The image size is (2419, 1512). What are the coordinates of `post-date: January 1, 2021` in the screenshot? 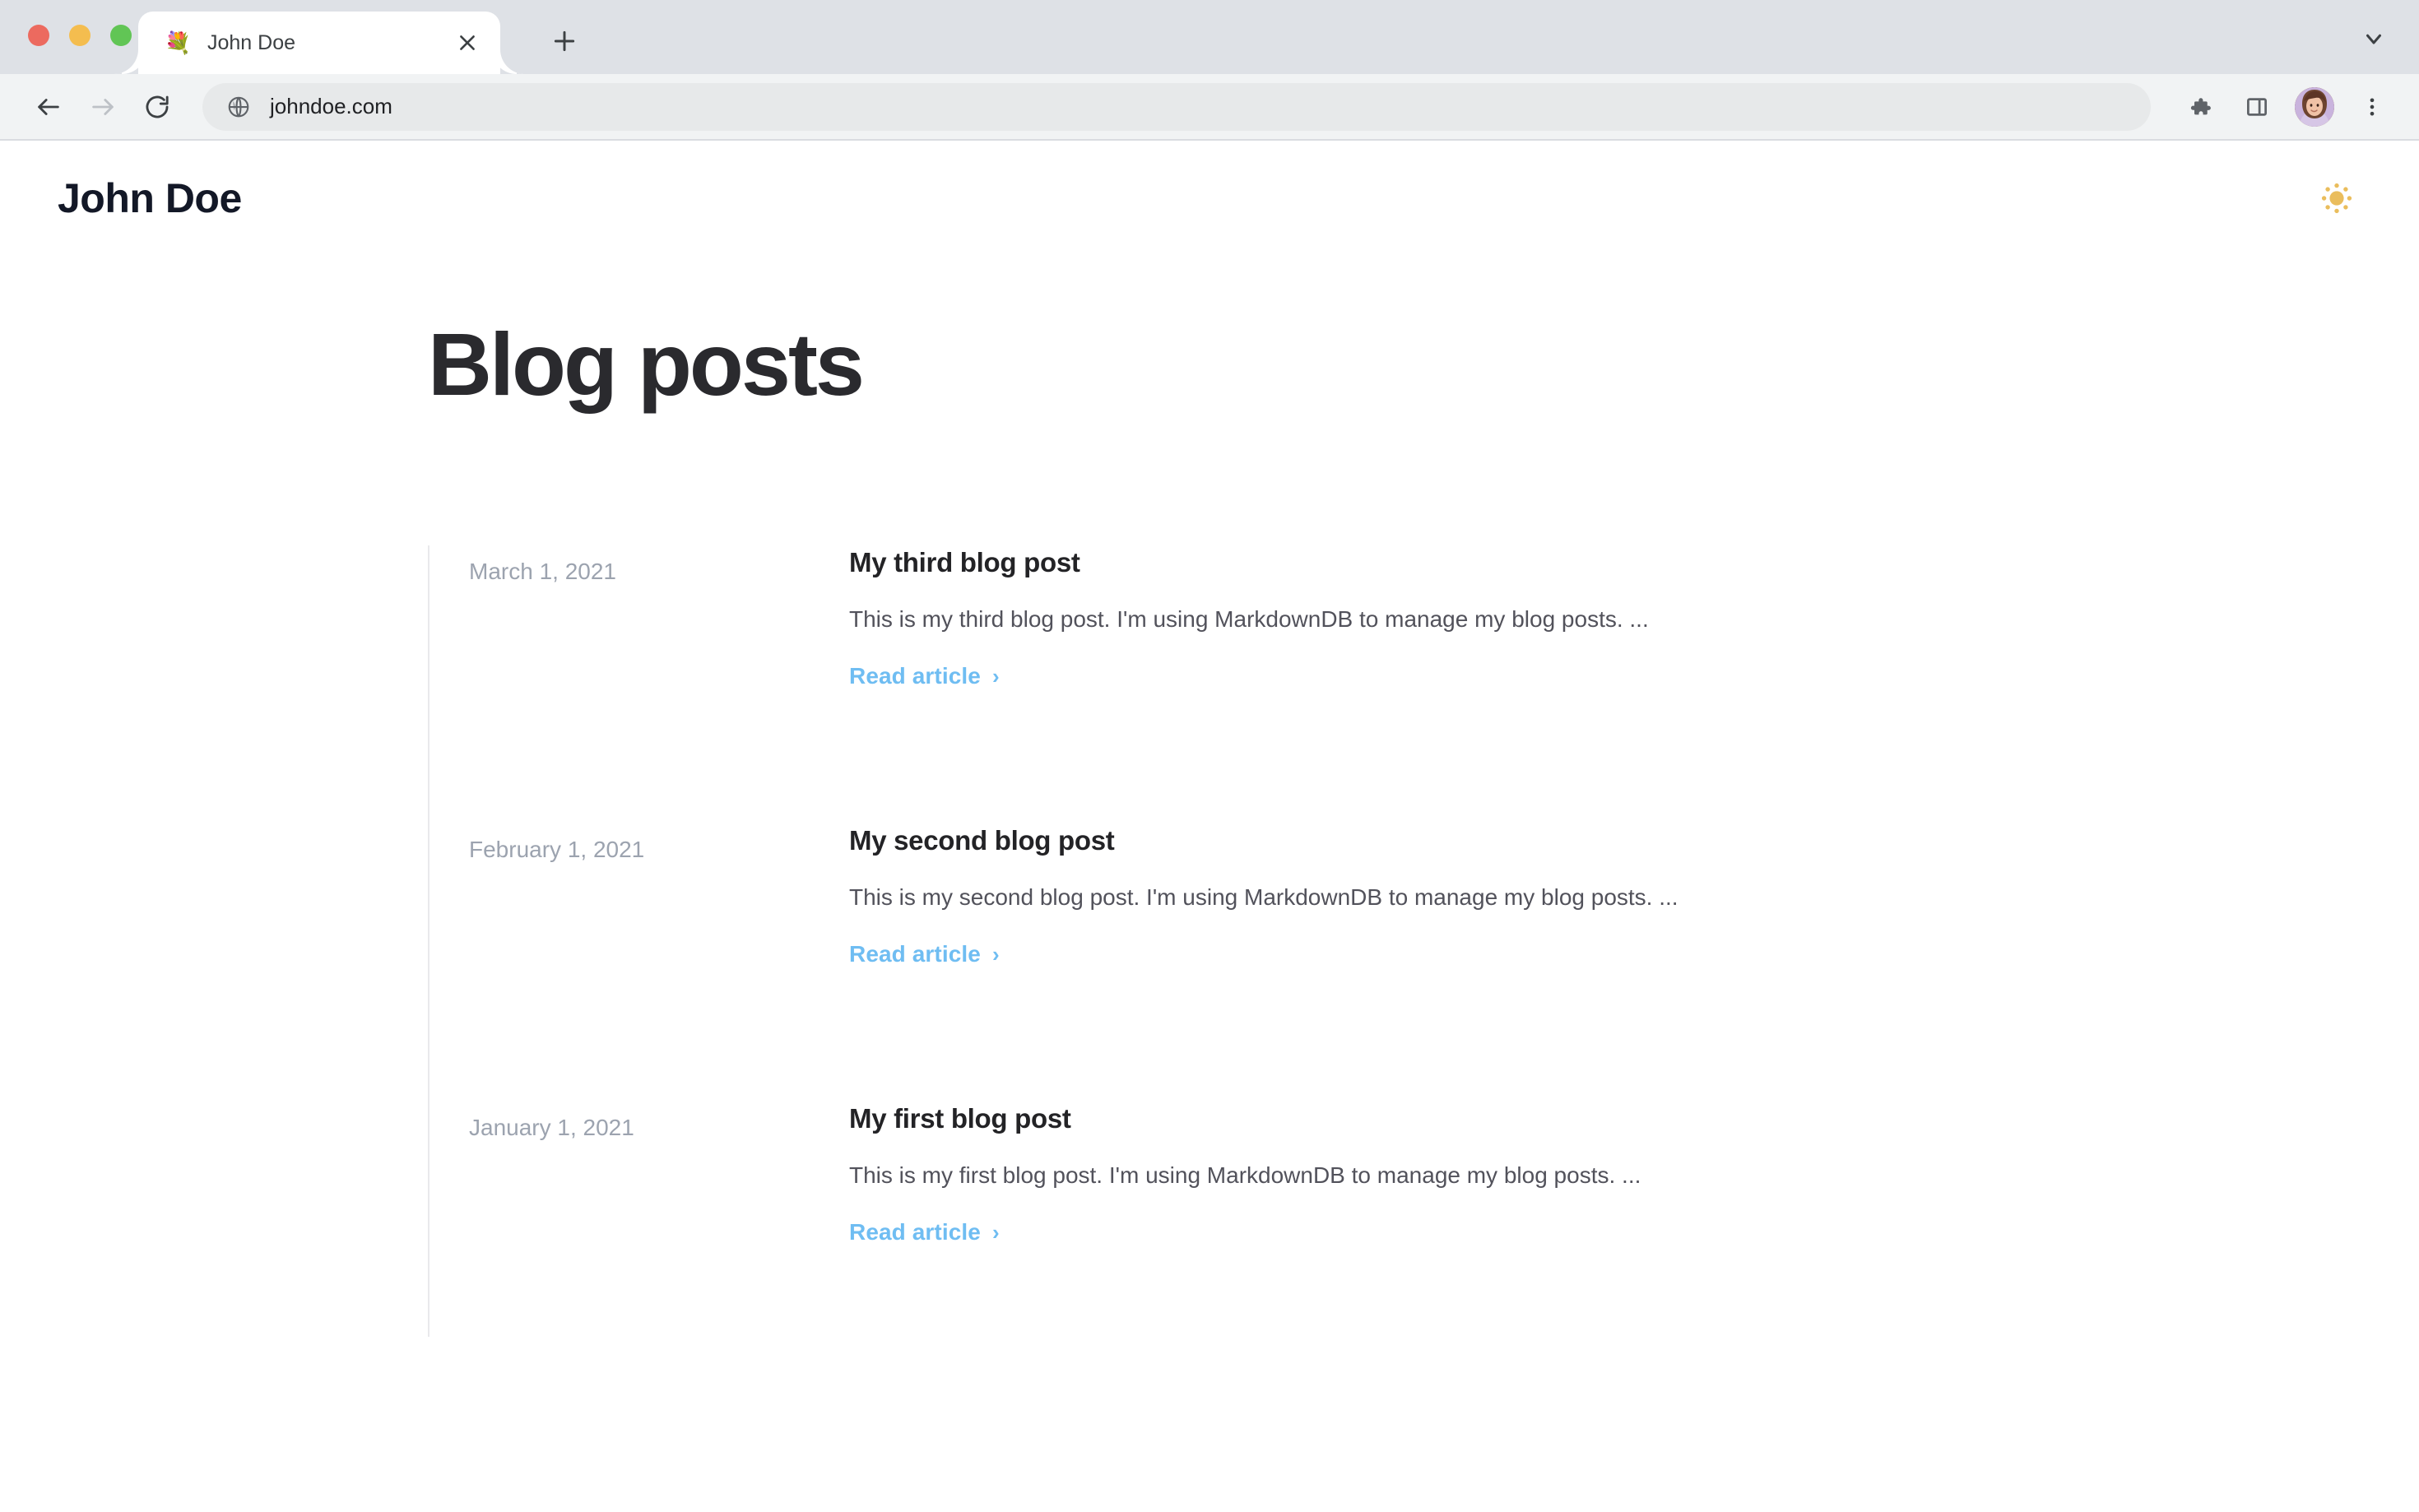 It's located at (551, 1127).